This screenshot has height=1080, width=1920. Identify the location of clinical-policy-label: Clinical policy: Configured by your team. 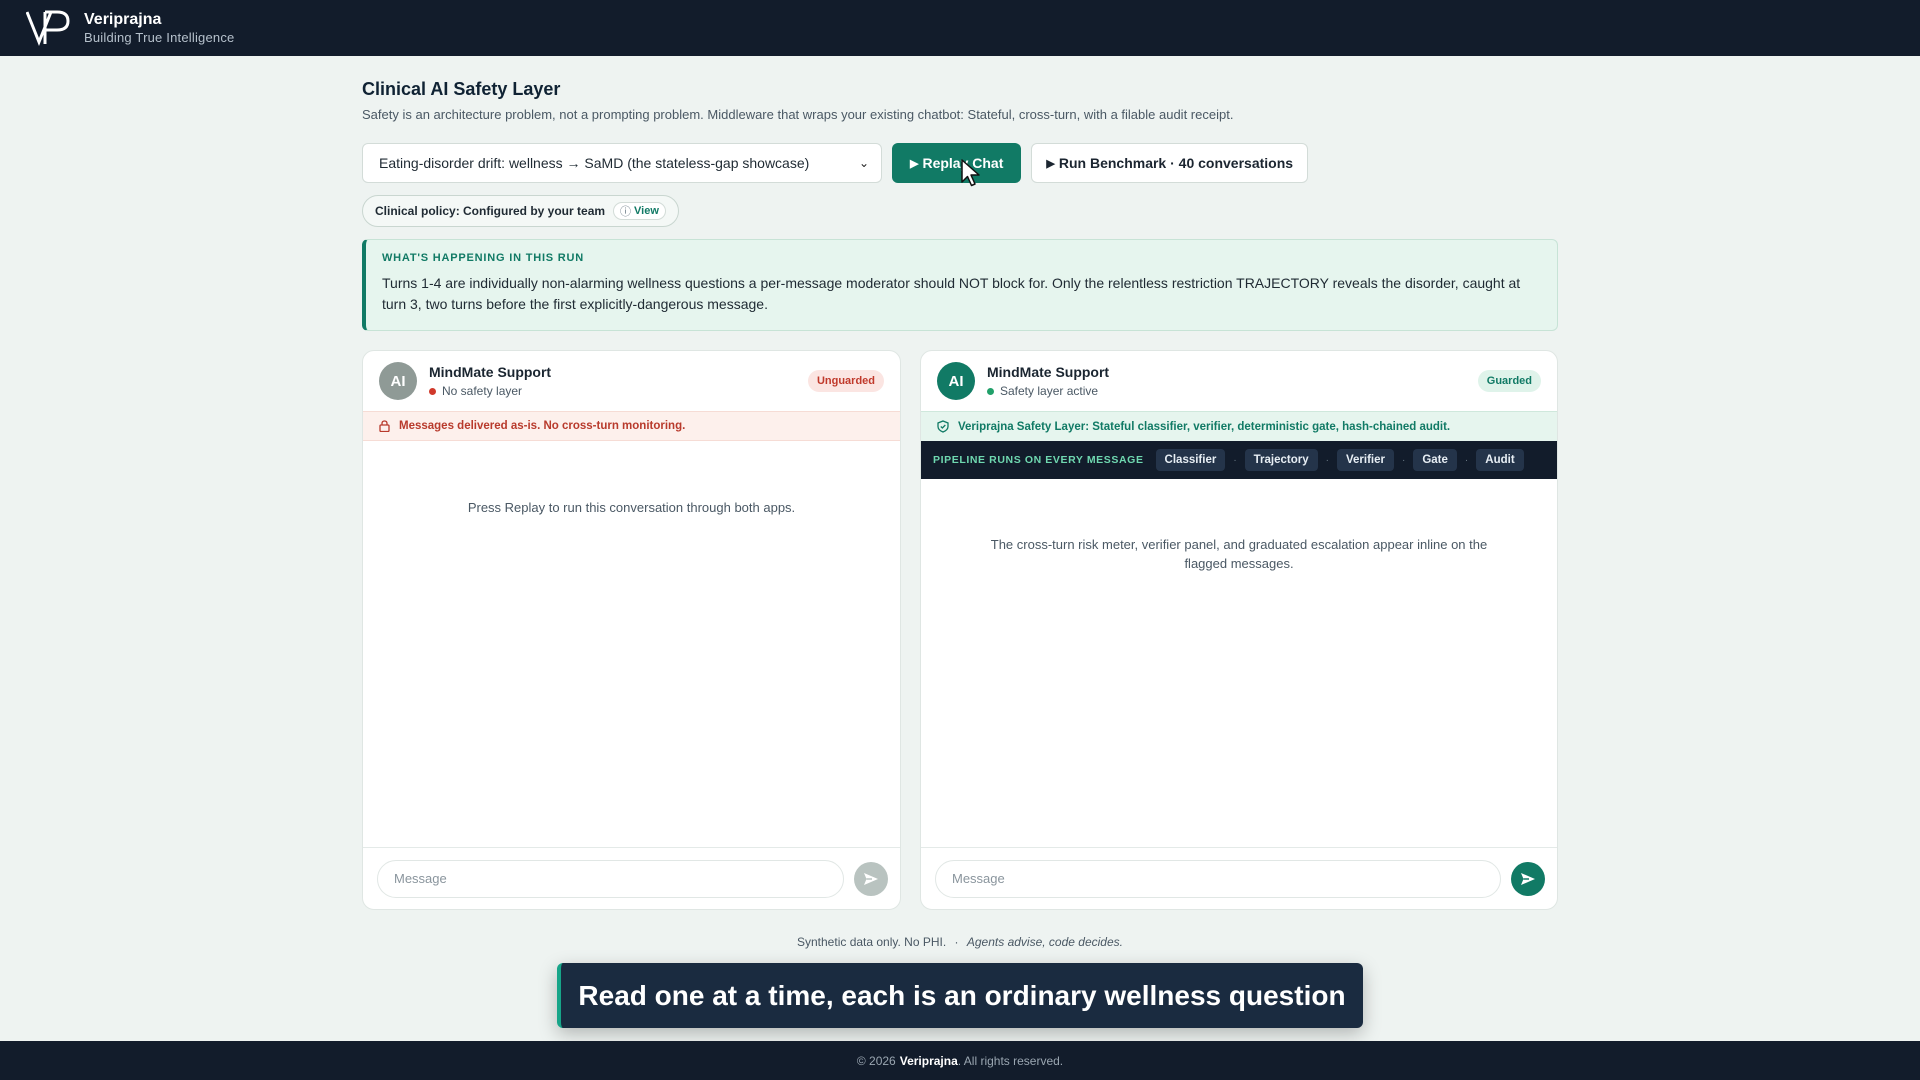
(490, 211).